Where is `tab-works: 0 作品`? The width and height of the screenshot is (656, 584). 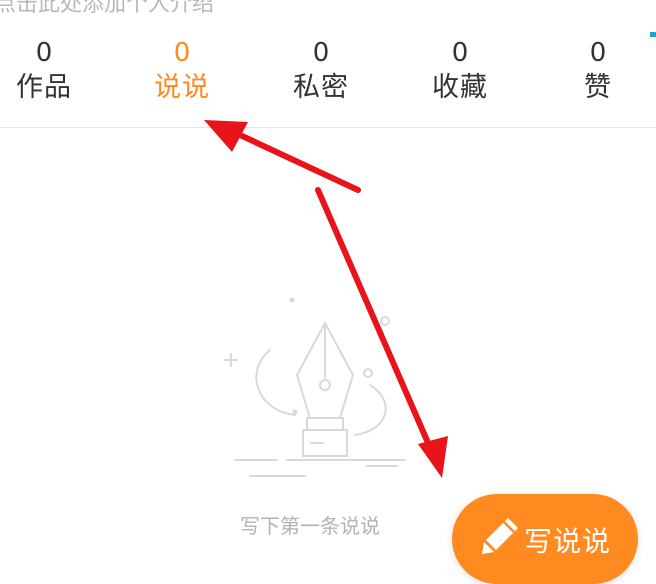 tab-works: 0 作品 is located at coordinates (49, 76).